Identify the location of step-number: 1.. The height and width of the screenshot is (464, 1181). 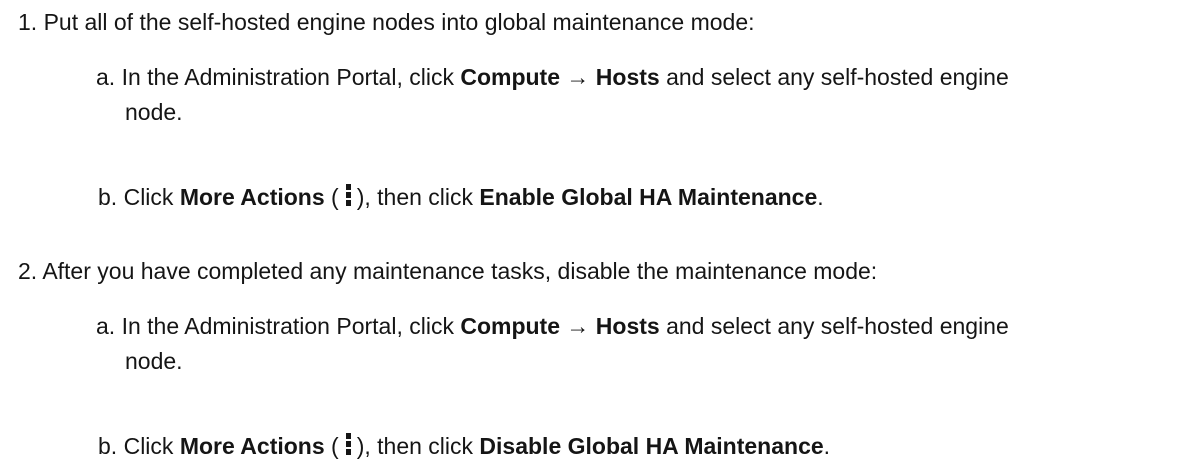
(28, 22).